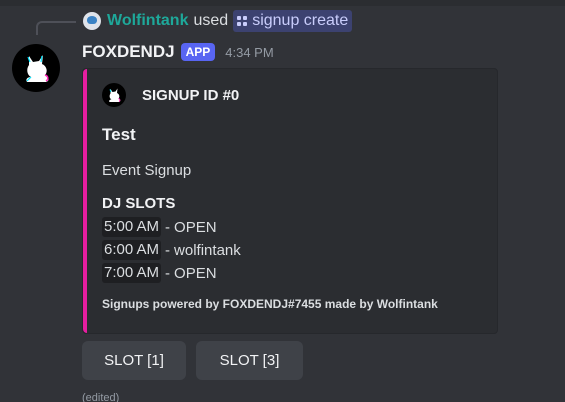 The height and width of the screenshot is (402, 565). I want to click on message-timestamp: 4:34 PM, so click(249, 52).